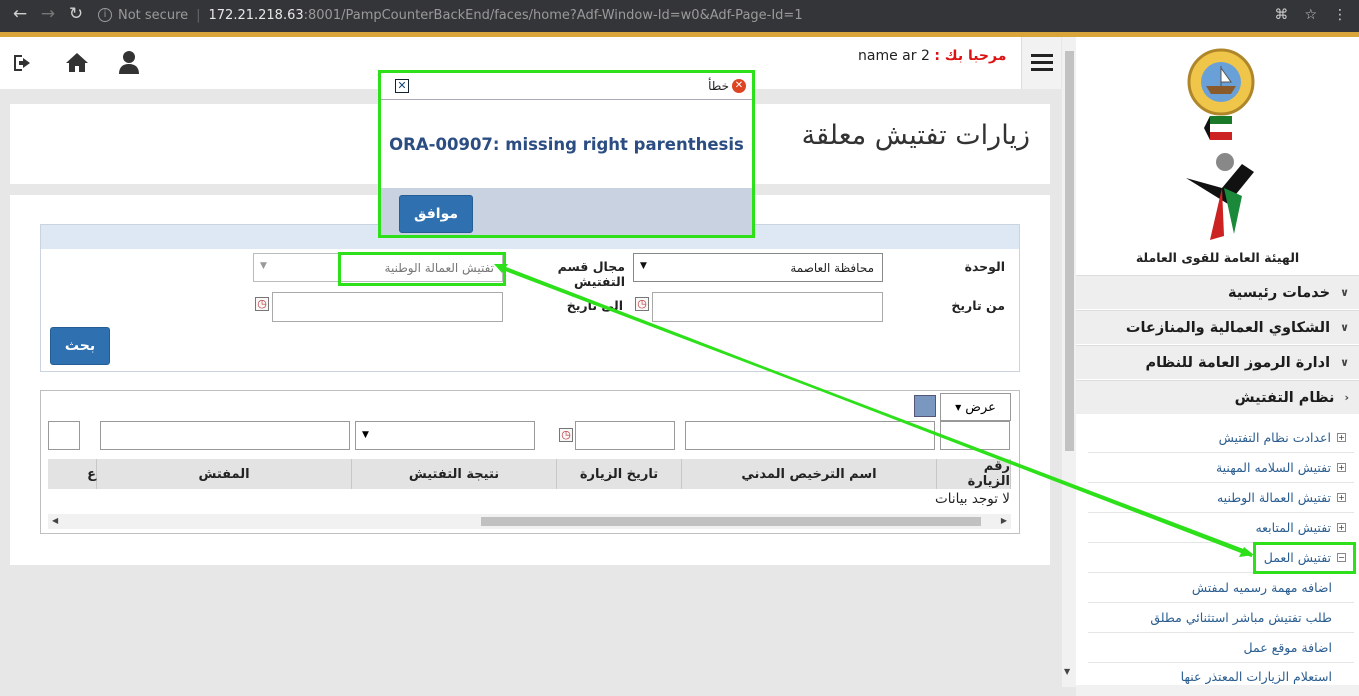 Image resolution: width=1359 pixels, height=696 pixels. I want to click on logout-icon, so click(25, 63).